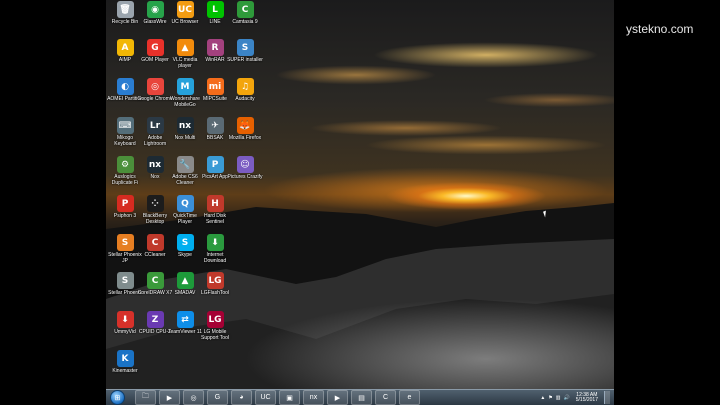 This screenshot has width=720, height=405. I want to click on psiphon-icon: P, so click(125, 203).